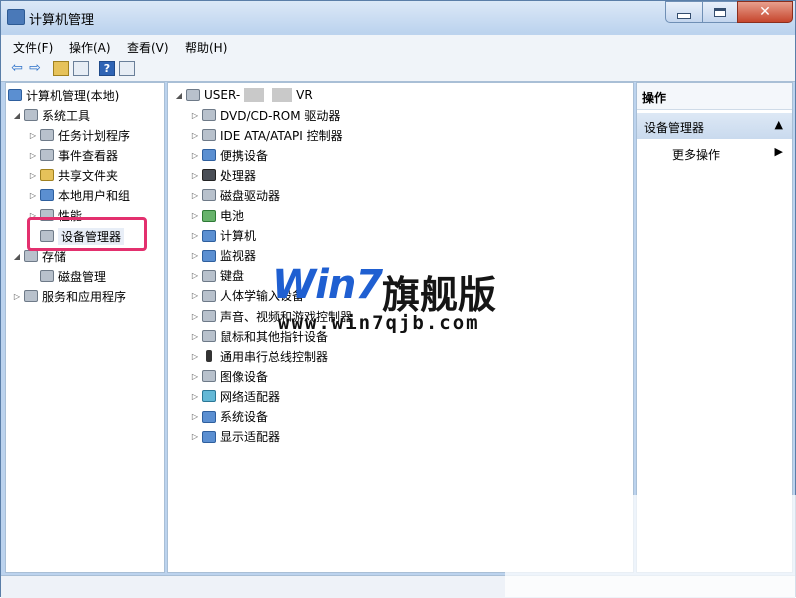 This screenshot has width=796, height=598. I want to click on device-category-battery: ▷ 电池, so click(217, 216).